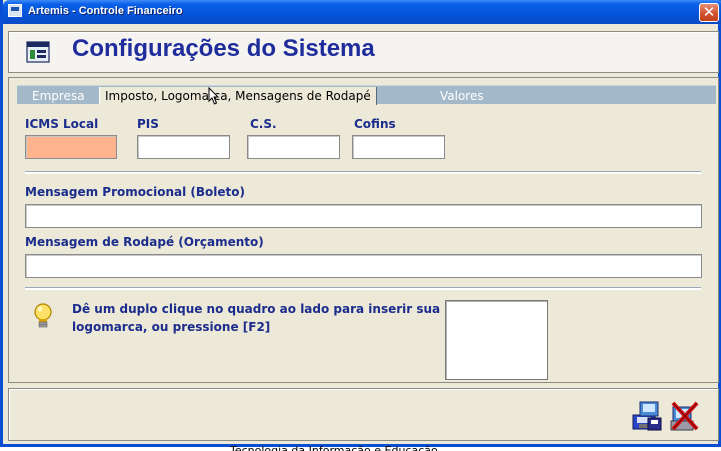  What do you see at coordinates (334, 447) in the screenshot?
I see `bottom-caption: Tecnologia da Informação e Educação` at bounding box center [334, 447].